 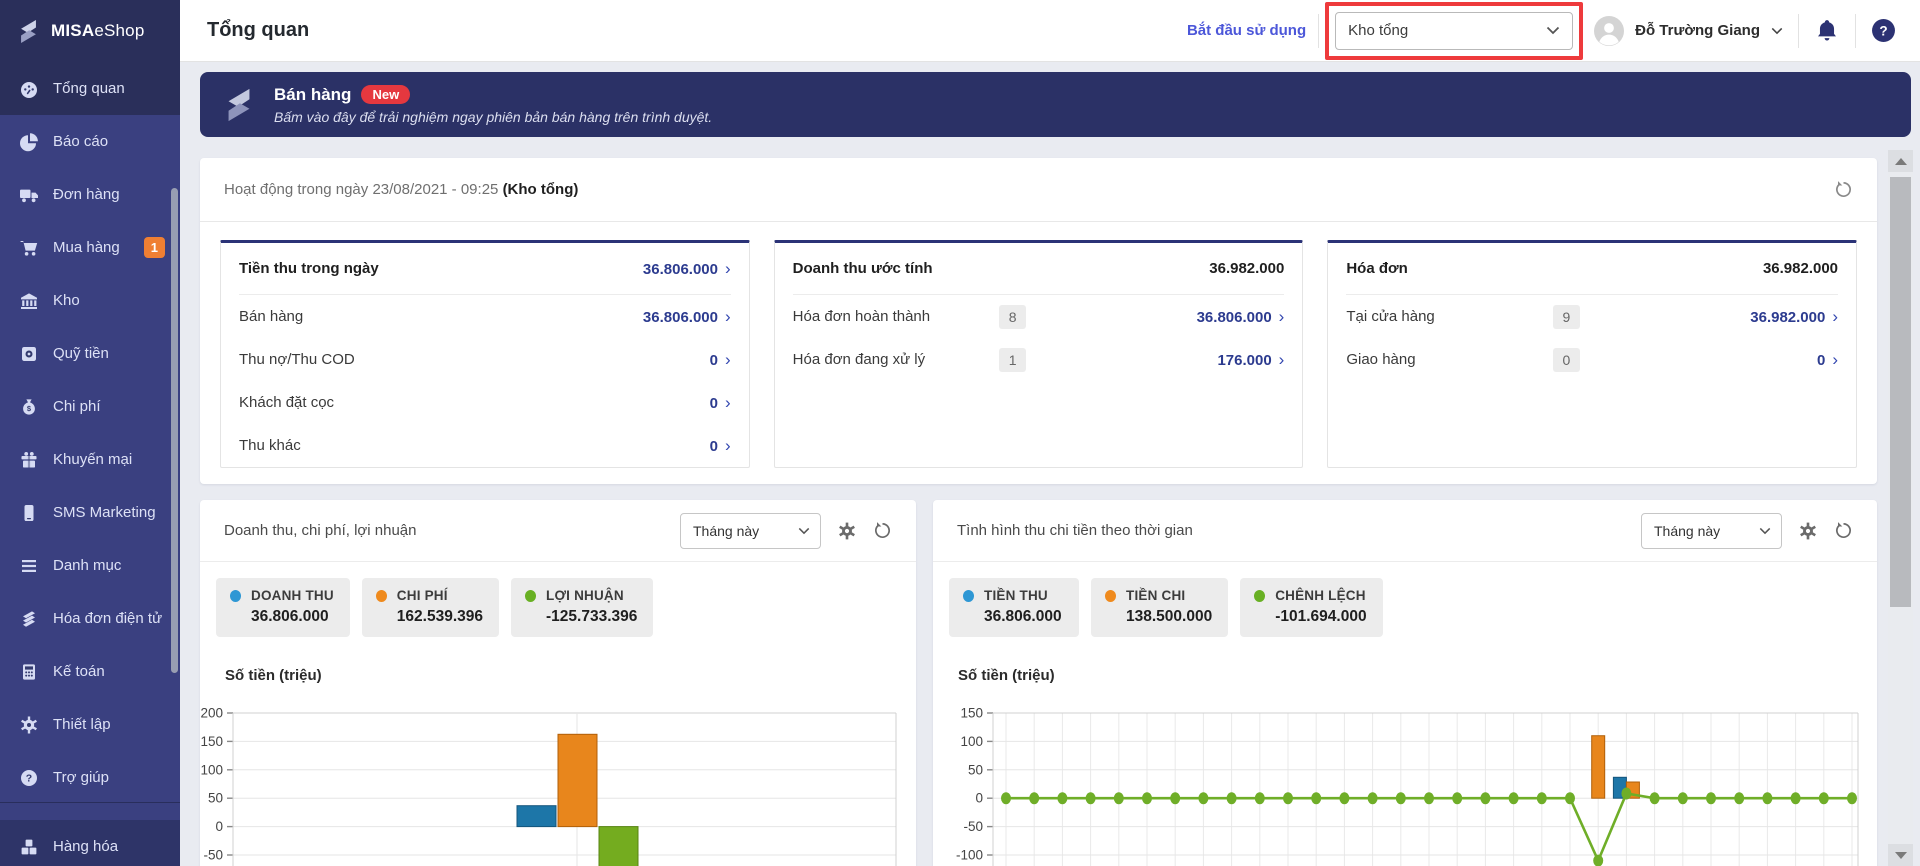 I want to click on truck-icon, so click(x=29, y=195).